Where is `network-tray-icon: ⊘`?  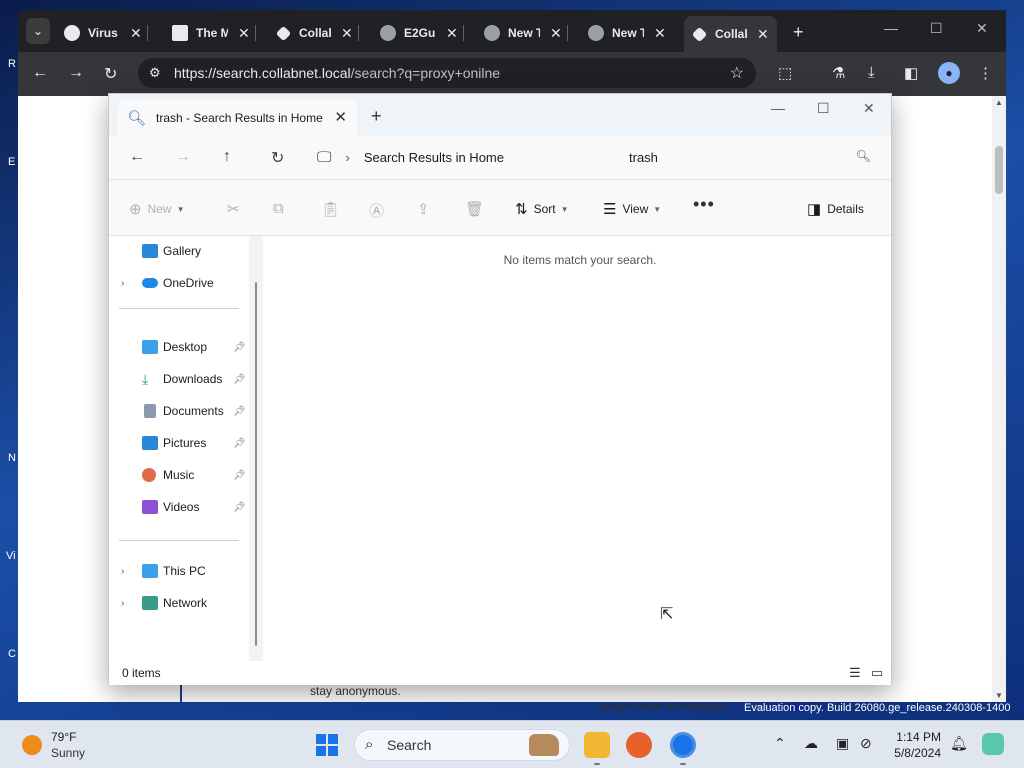 network-tray-icon: ⊘ is located at coordinates (866, 743).